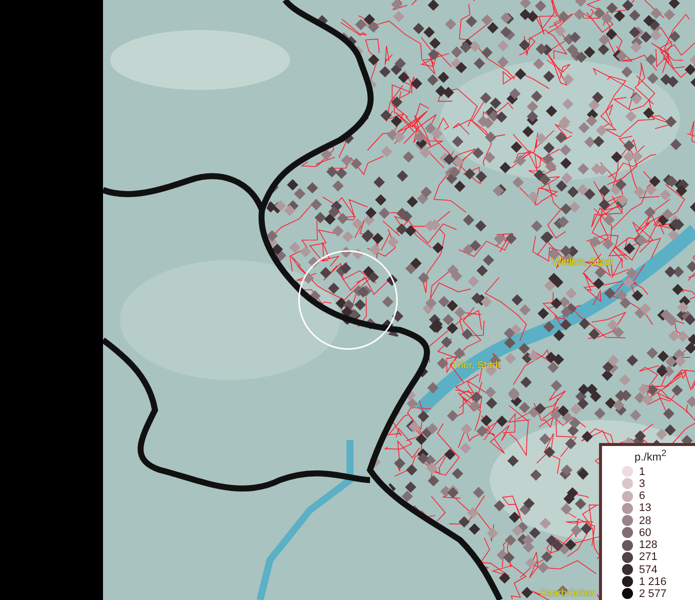  What do you see at coordinates (645, 508) in the screenshot?
I see `legend-value: 13` at bounding box center [645, 508].